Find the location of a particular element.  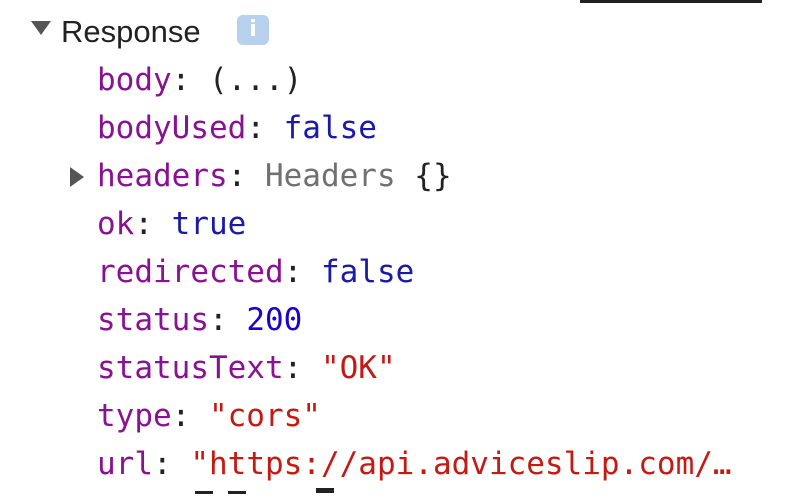

info-icon: i is located at coordinates (253, 30).